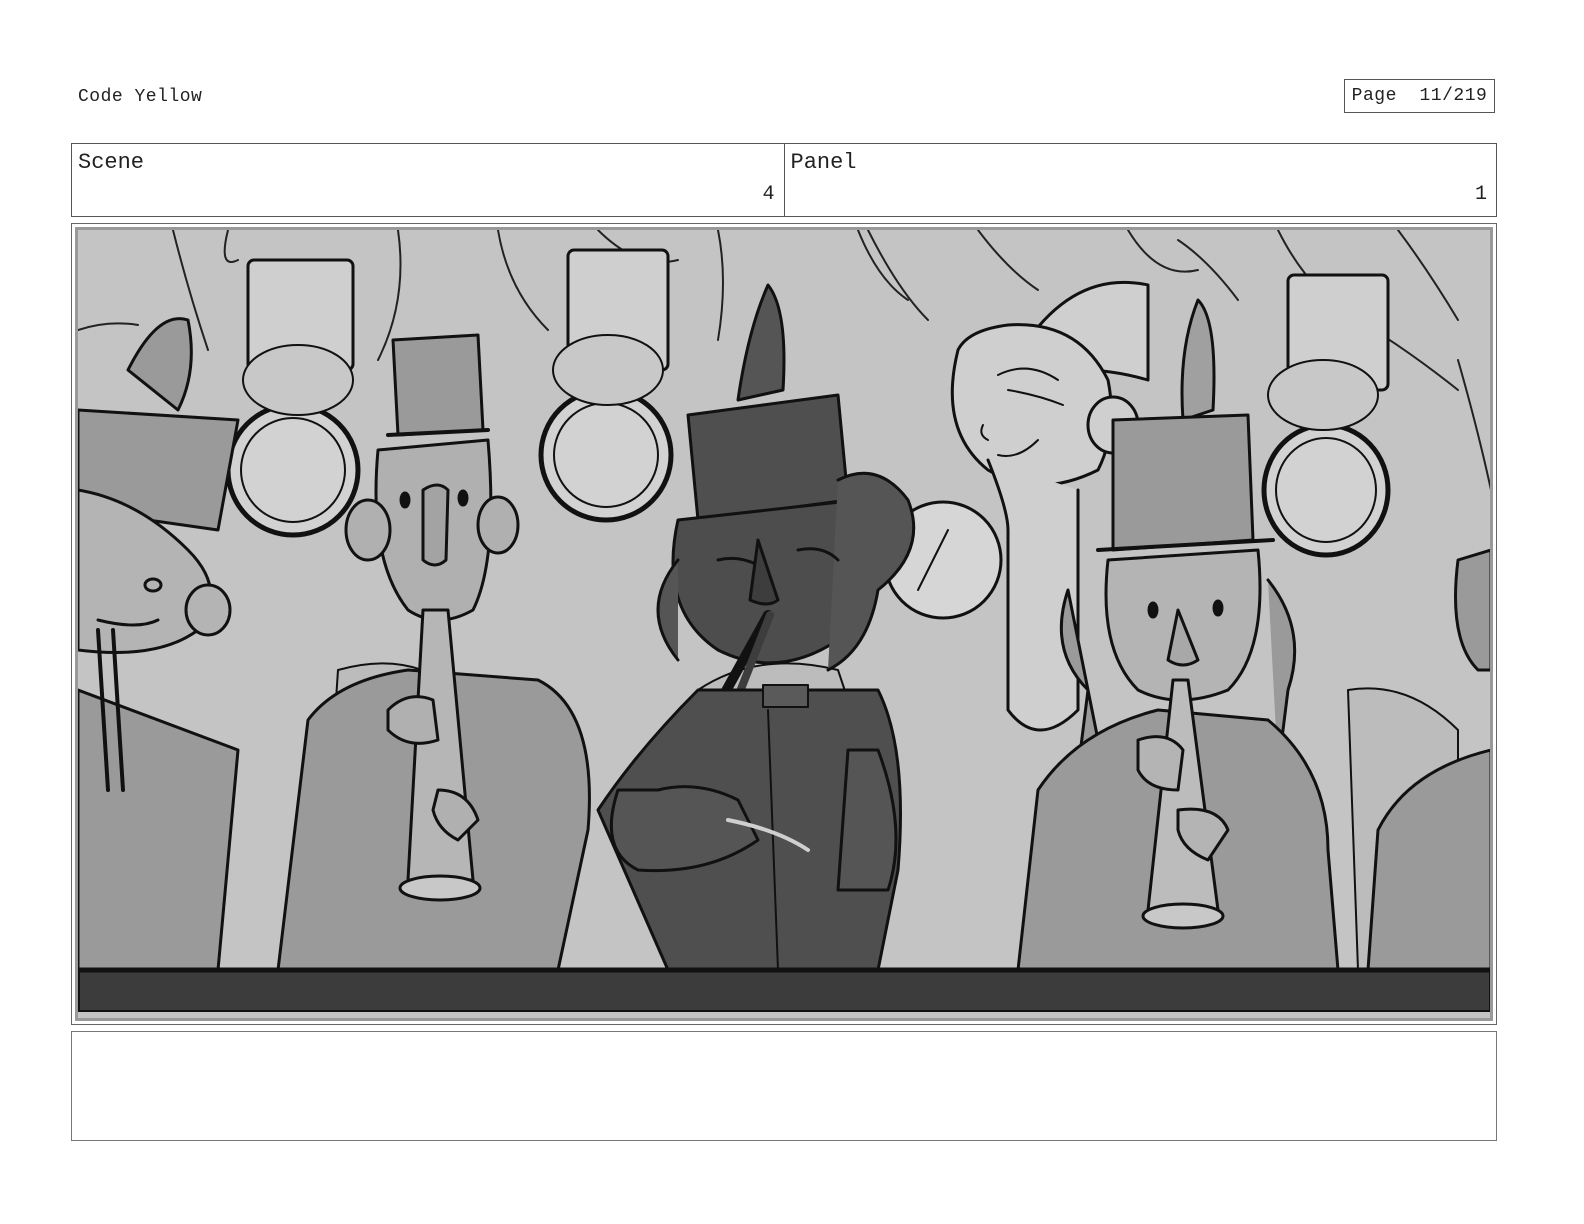  I want to click on scene-label: Scene, so click(111, 162).